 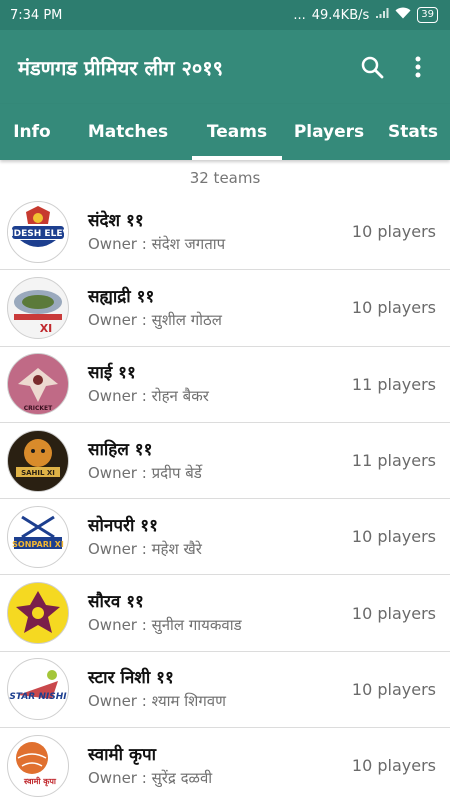 What do you see at coordinates (38, 307) in the screenshot?
I see `team-logo: XI` at bounding box center [38, 307].